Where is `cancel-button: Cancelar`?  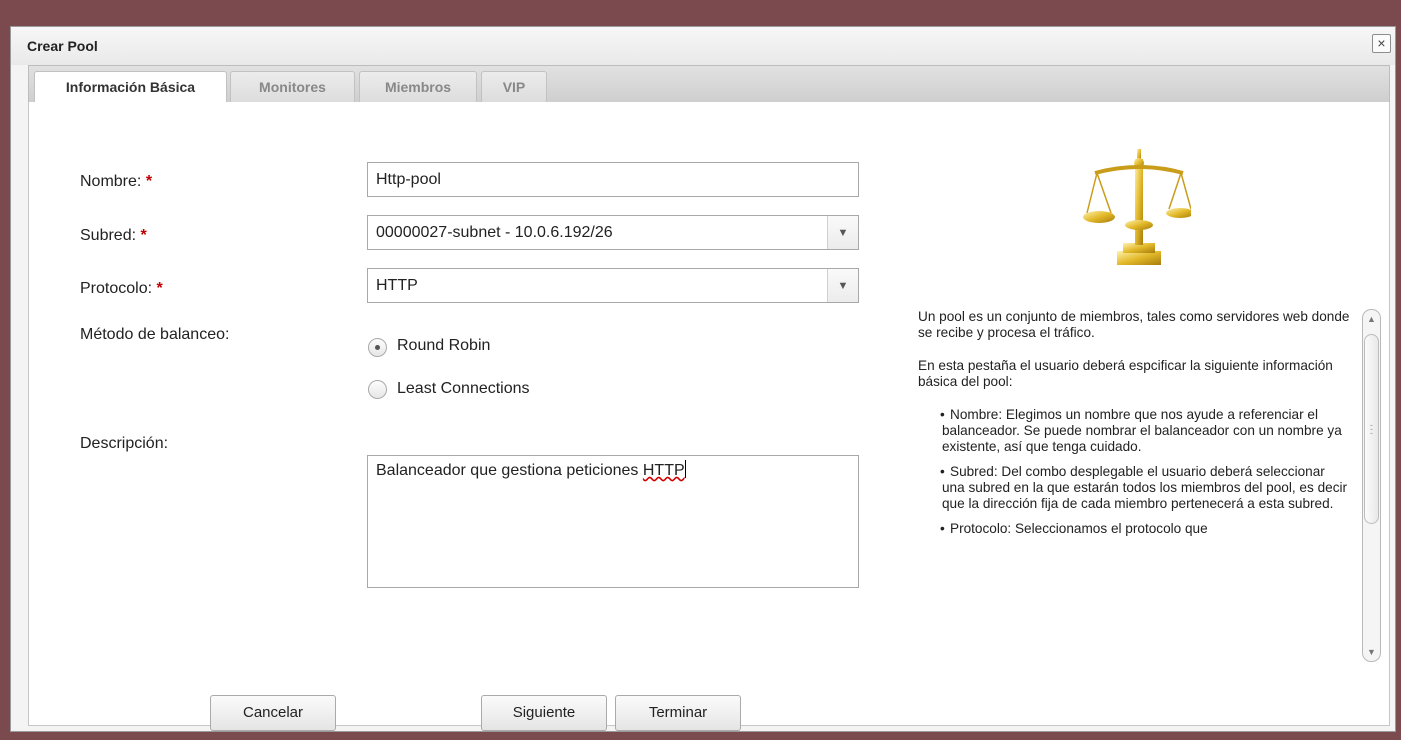
cancel-button: Cancelar is located at coordinates (273, 713).